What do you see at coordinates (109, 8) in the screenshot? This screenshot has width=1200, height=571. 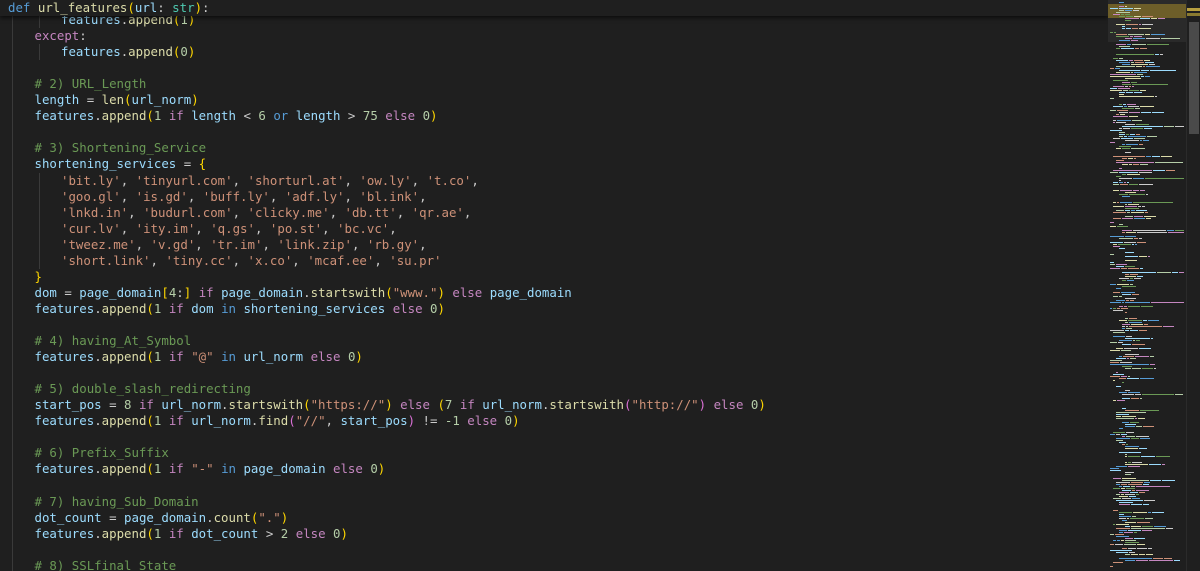 I see `sticky-line: def url_features(url: str):` at bounding box center [109, 8].